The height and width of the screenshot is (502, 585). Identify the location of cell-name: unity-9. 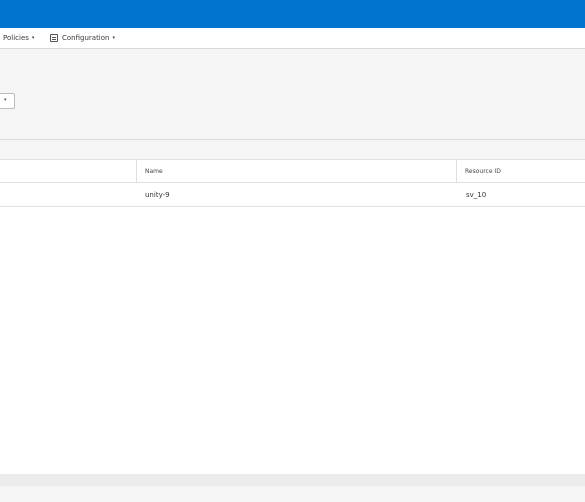
(157, 195).